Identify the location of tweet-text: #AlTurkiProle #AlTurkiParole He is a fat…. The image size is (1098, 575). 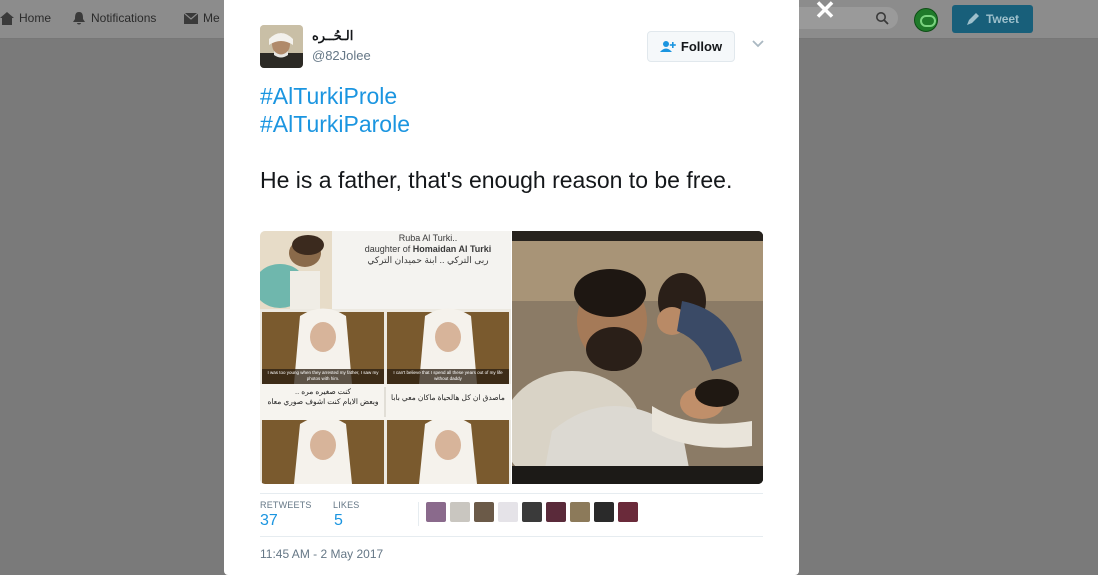
(510, 138).